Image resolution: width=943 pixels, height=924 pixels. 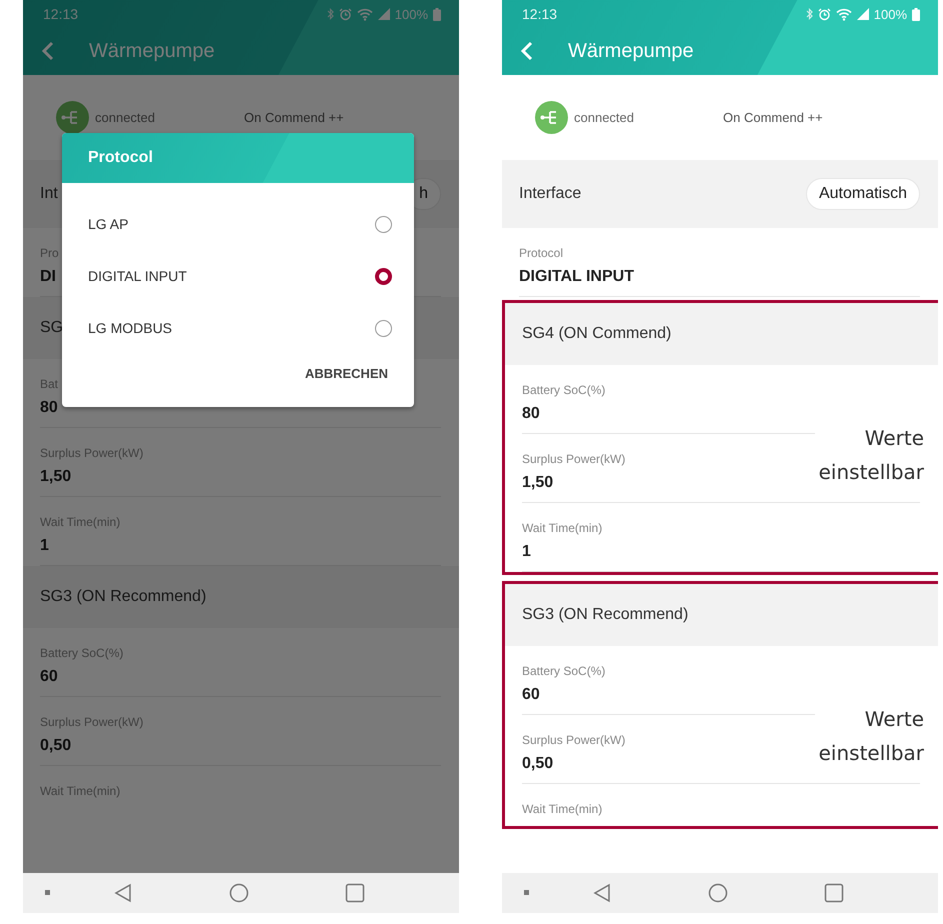 I want to click on section-title: SG4 (ON Commend), so click(x=721, y=334).